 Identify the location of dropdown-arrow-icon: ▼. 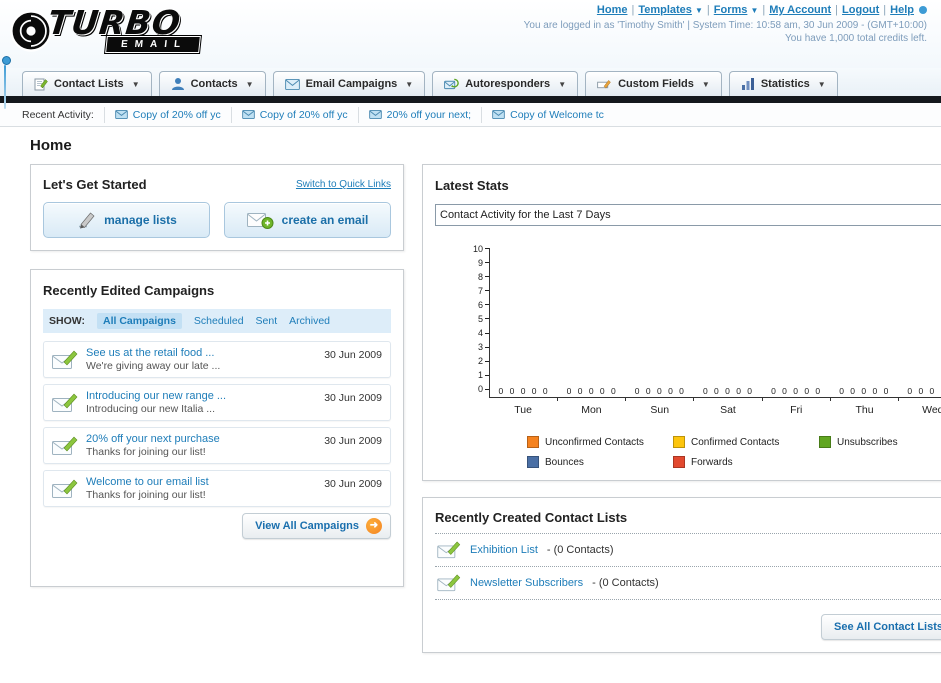
(754, 10).